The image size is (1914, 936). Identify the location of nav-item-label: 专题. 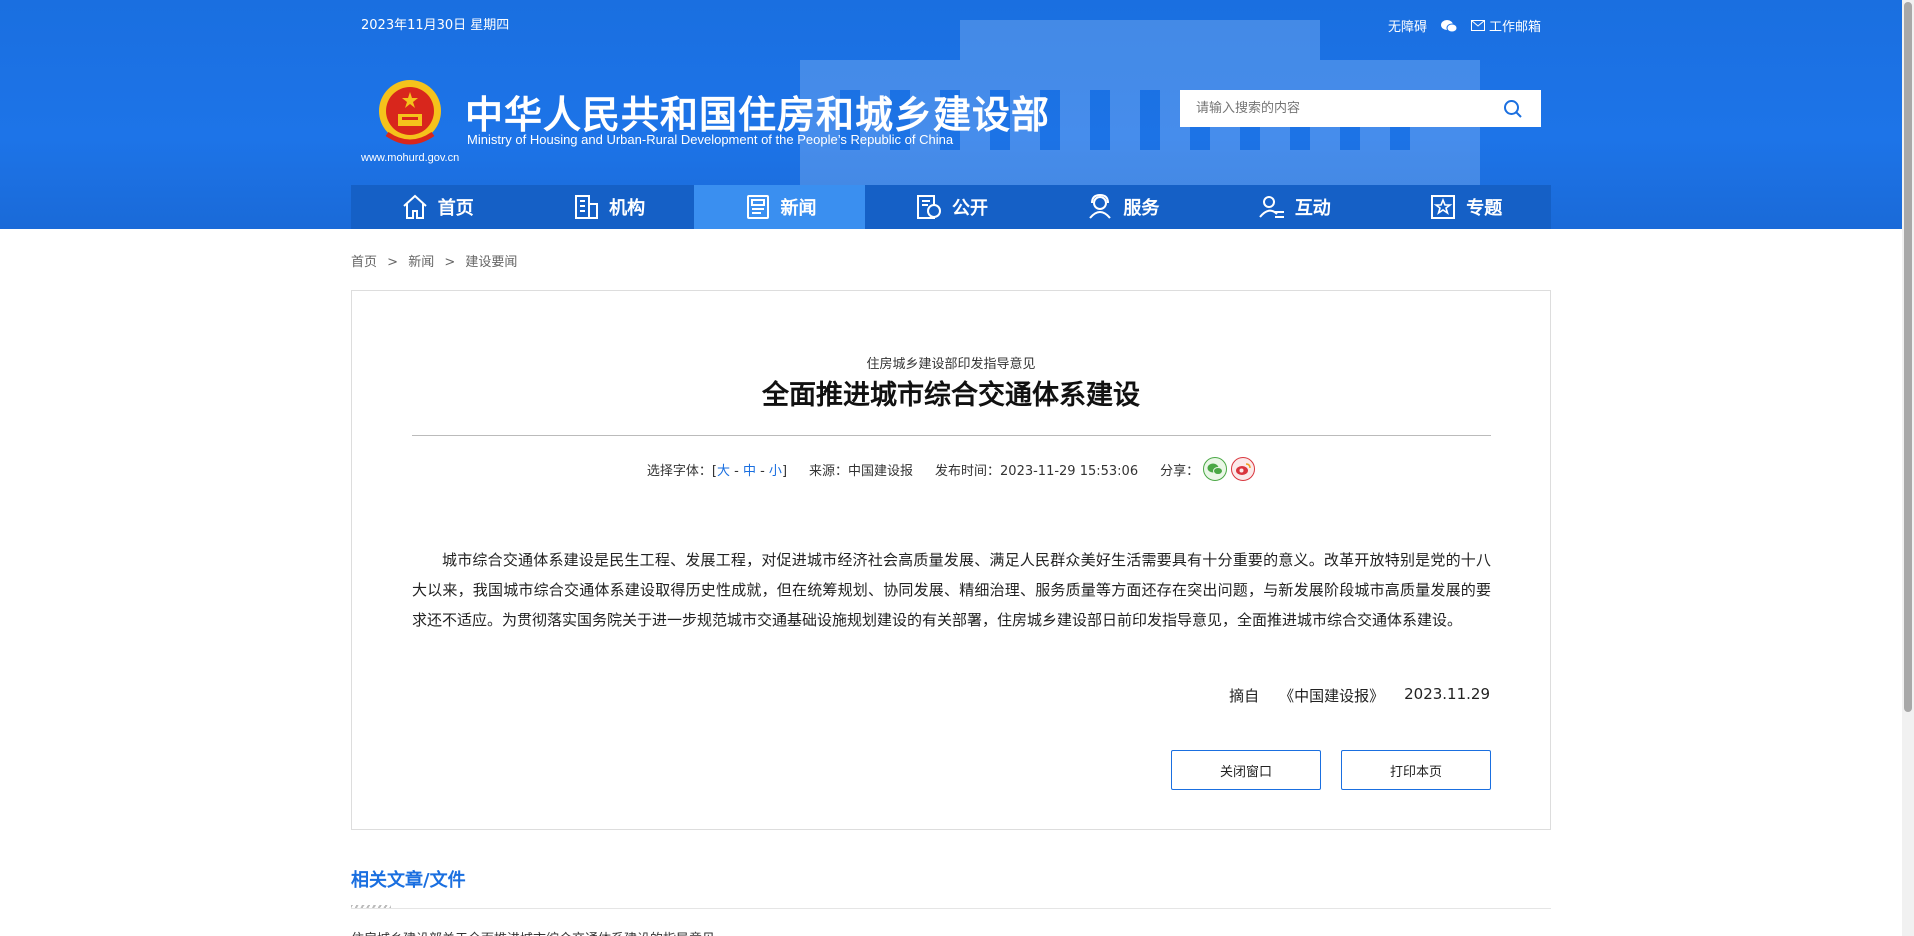
(1484, 208).